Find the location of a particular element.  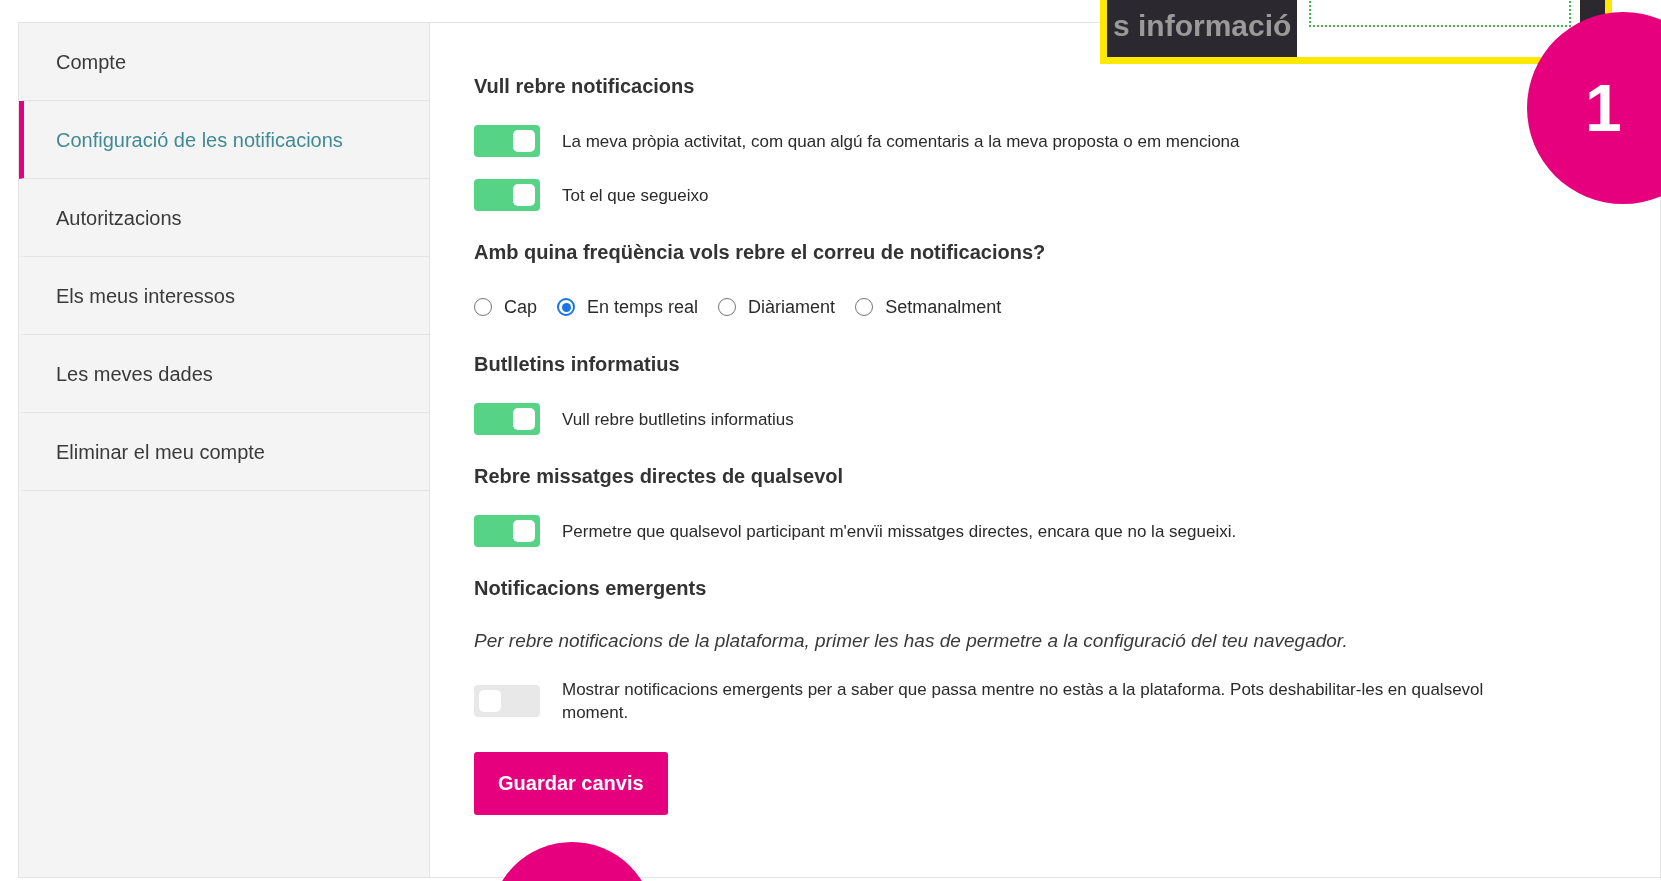

save-button: Guardar canvis is located at coordinates (571, 783).